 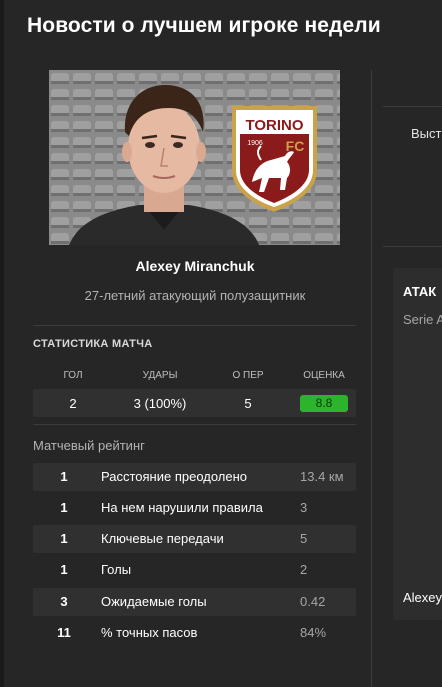 I want to click on rating-row: 1 Голы 2, so click(x=194, y=570).